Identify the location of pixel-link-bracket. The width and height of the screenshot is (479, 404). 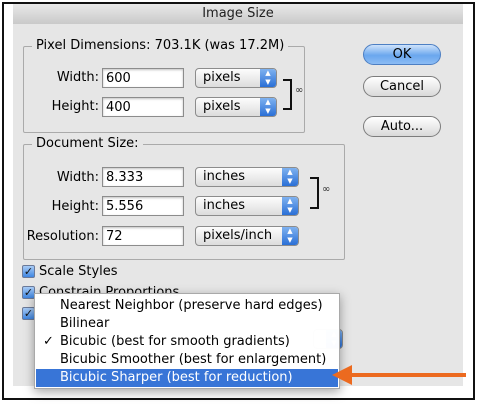
(287, 94).